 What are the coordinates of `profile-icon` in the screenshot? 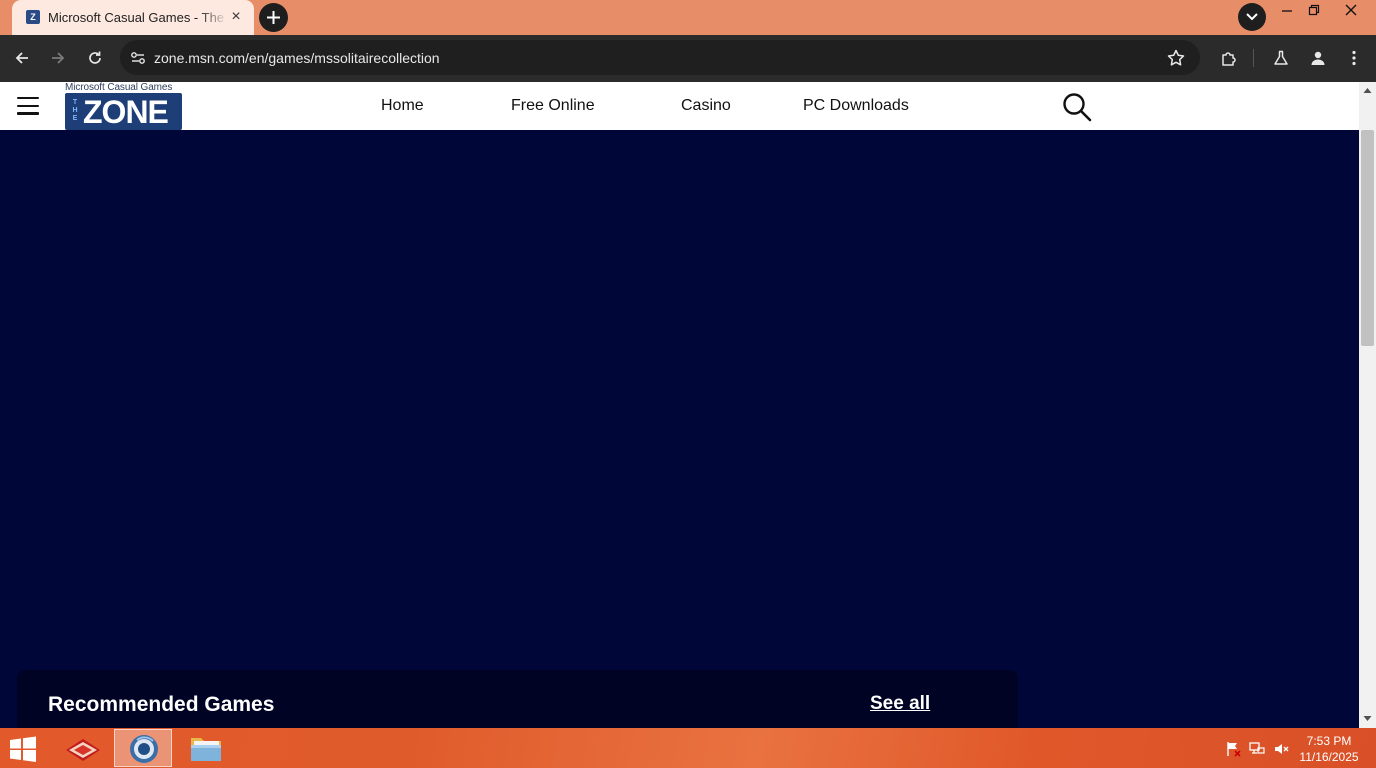 It's located at (1318, 58).